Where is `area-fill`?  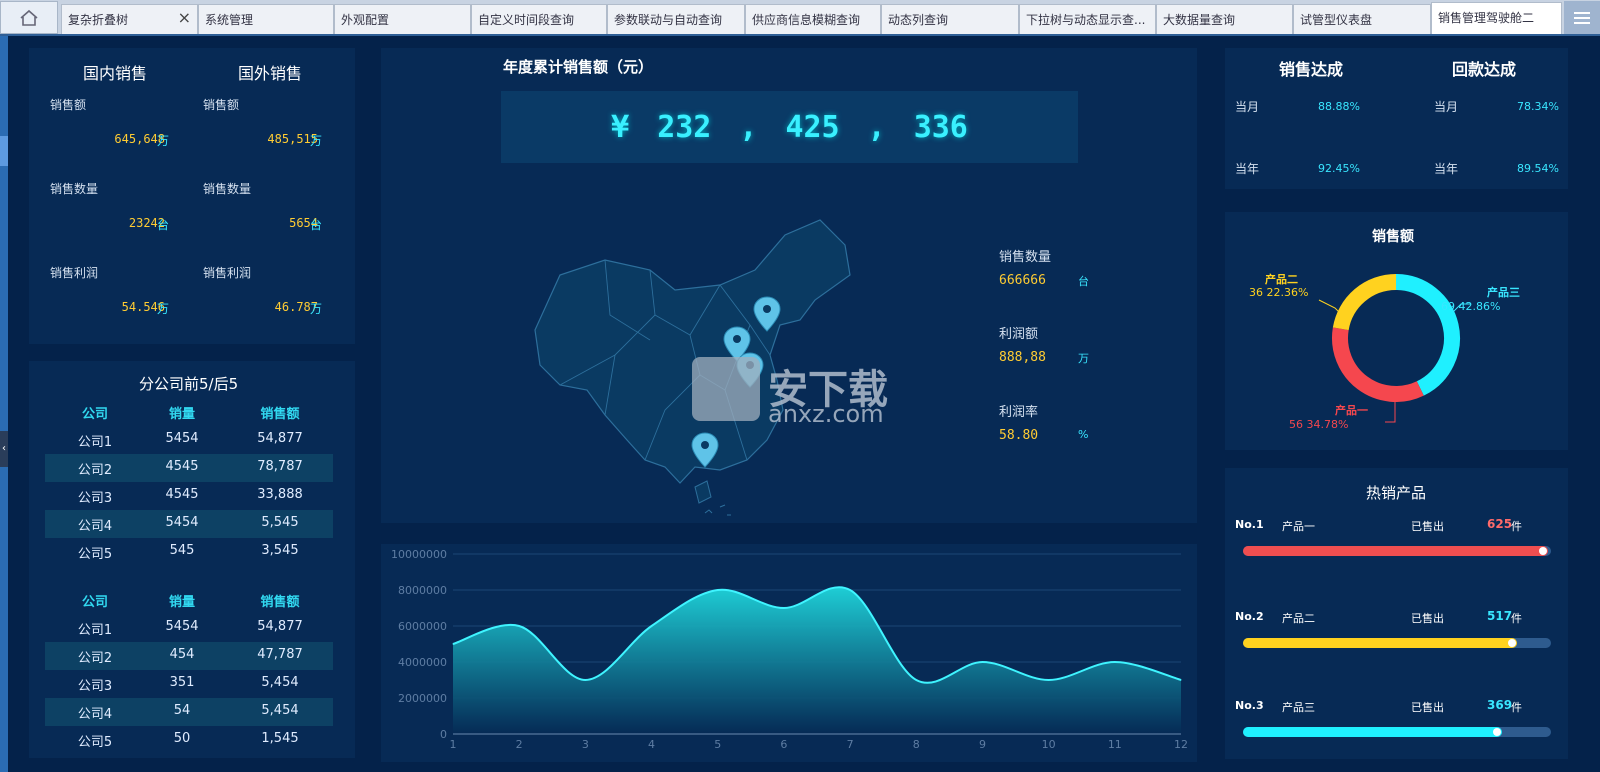 area-fill is located at coordinates (817, 660).